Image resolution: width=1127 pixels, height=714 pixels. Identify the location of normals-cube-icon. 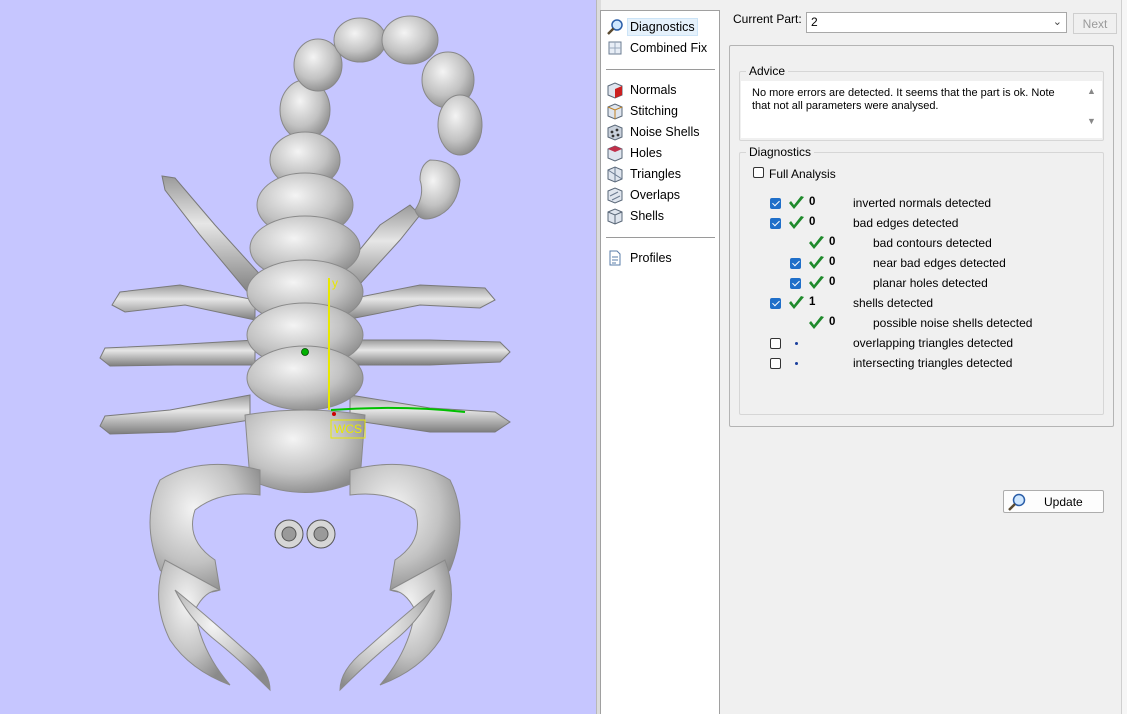
(615, 90).